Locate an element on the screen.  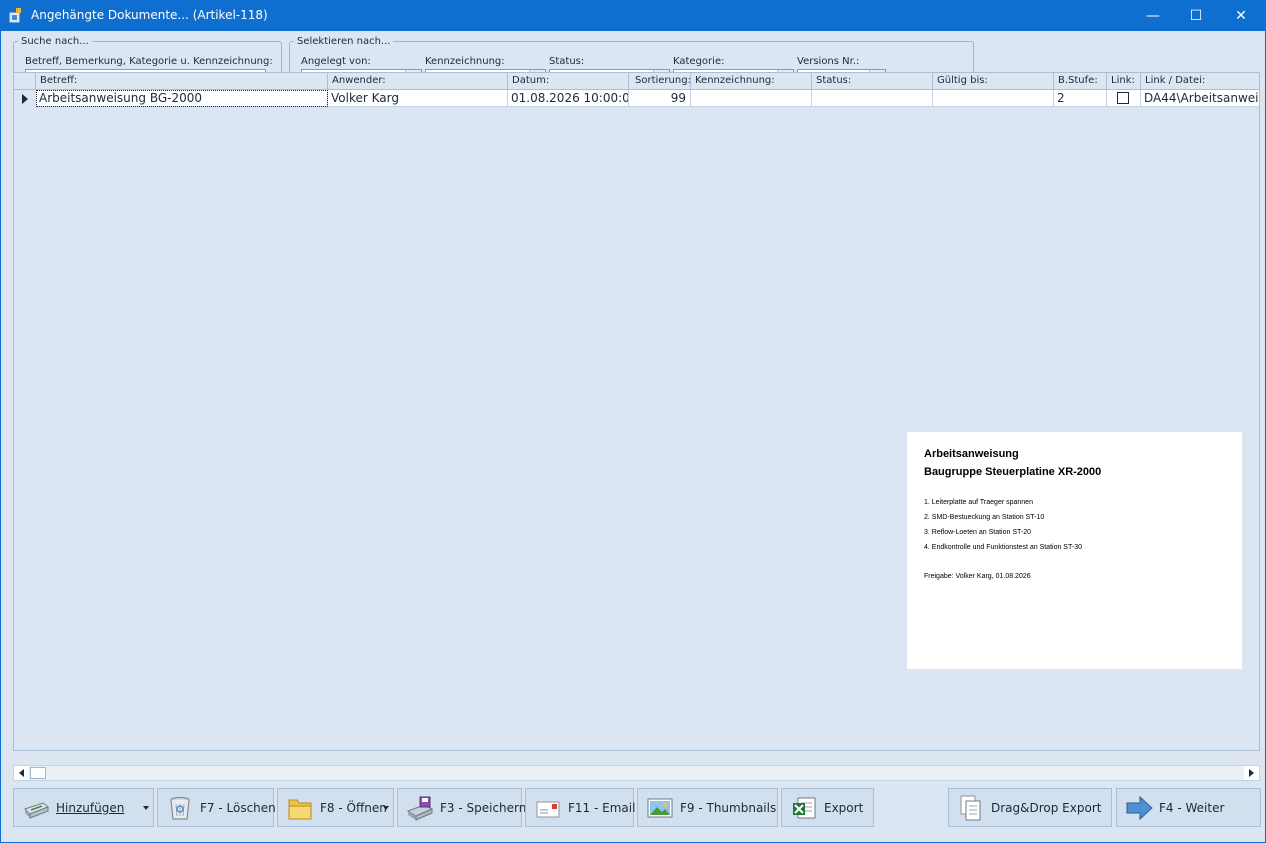
preview-step: 2. SMD-Bestueckung an Station ST-10 is located at coordinates (984, 517).